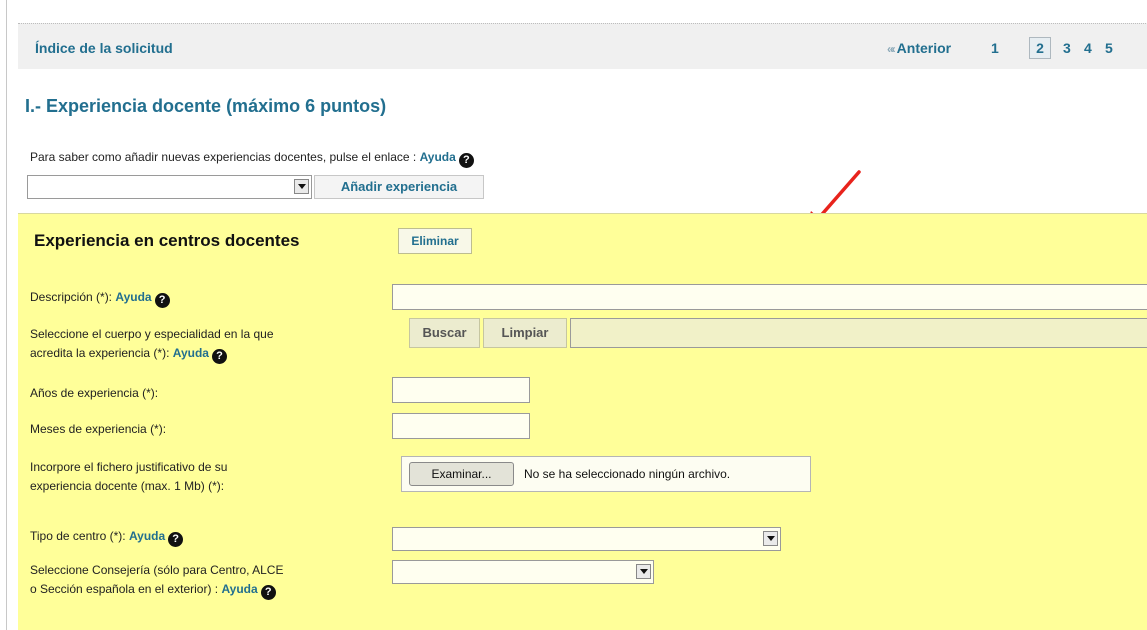  I want to click on card-title: Experiencia en centros docentes, so click(167, 240).